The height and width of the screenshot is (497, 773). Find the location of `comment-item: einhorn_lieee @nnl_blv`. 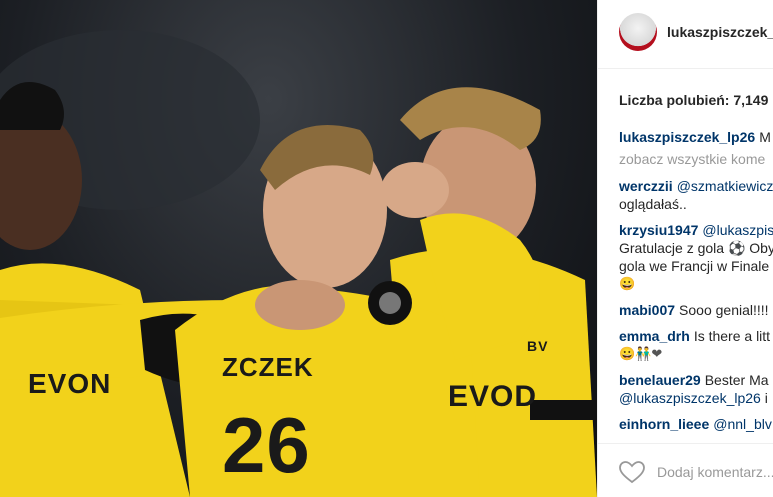

comment-item: einhorn_lieee @nnl_blv is located at coordinates (696, 424).